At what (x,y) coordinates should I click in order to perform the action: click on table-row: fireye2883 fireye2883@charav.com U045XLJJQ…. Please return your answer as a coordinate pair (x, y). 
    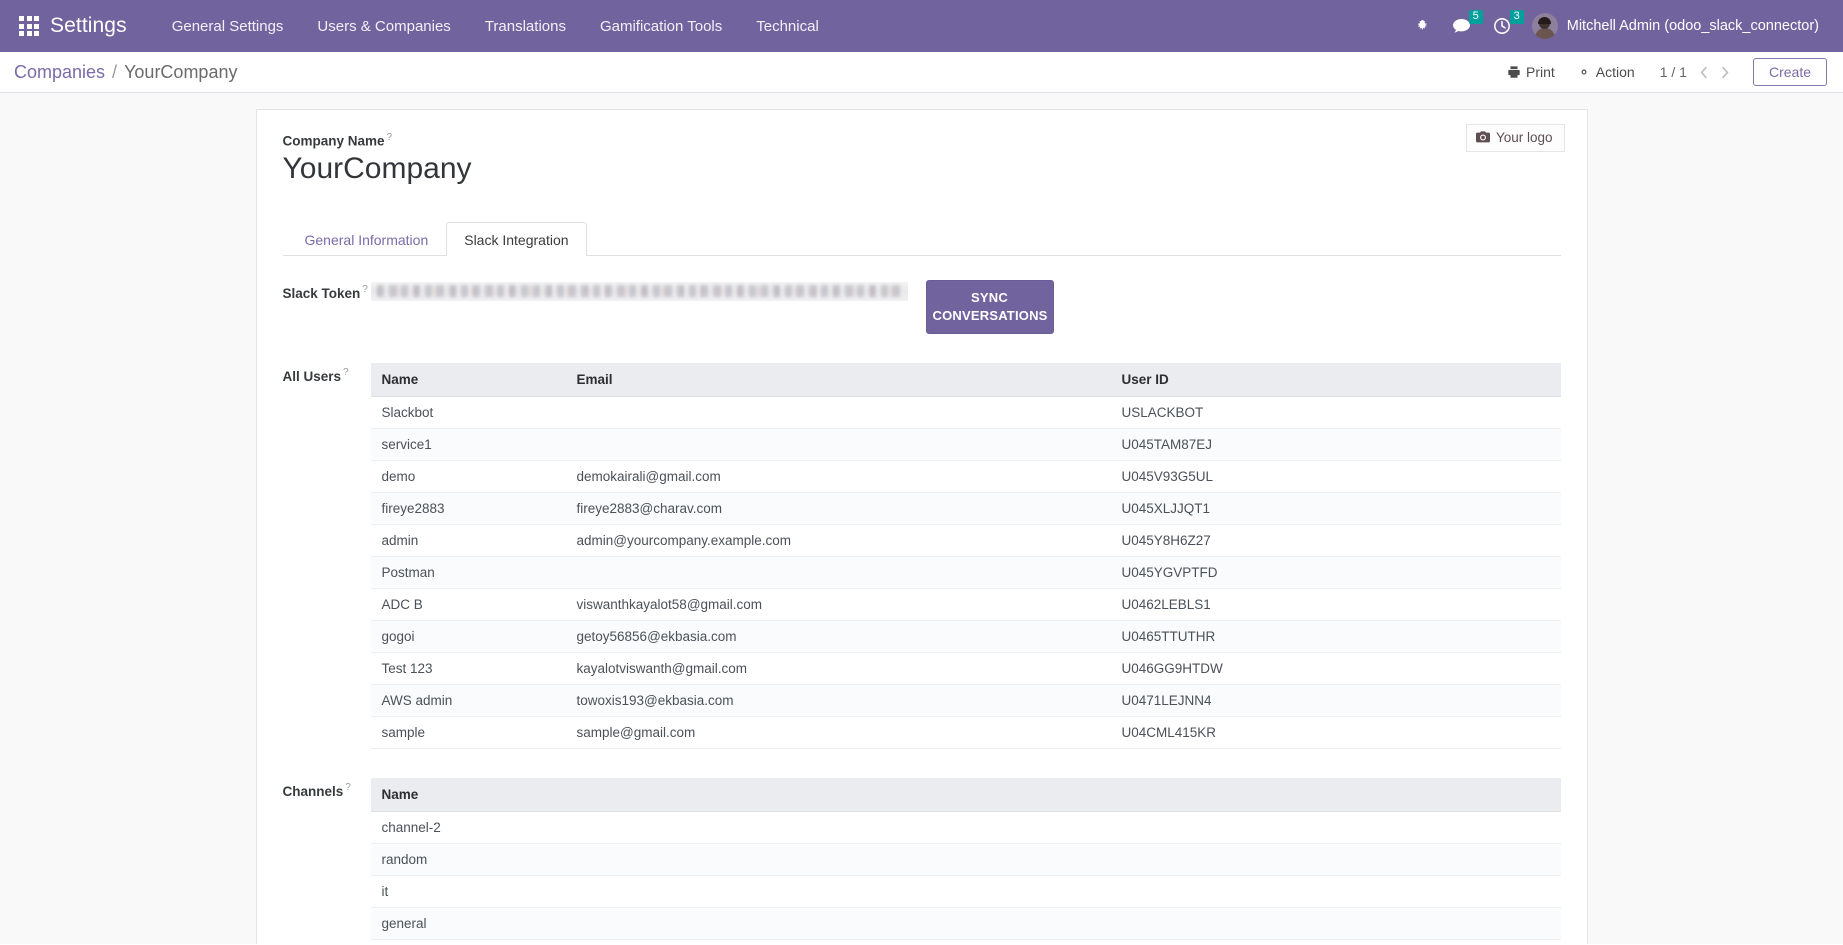
    Looking at the image, I should click on (965, 509).